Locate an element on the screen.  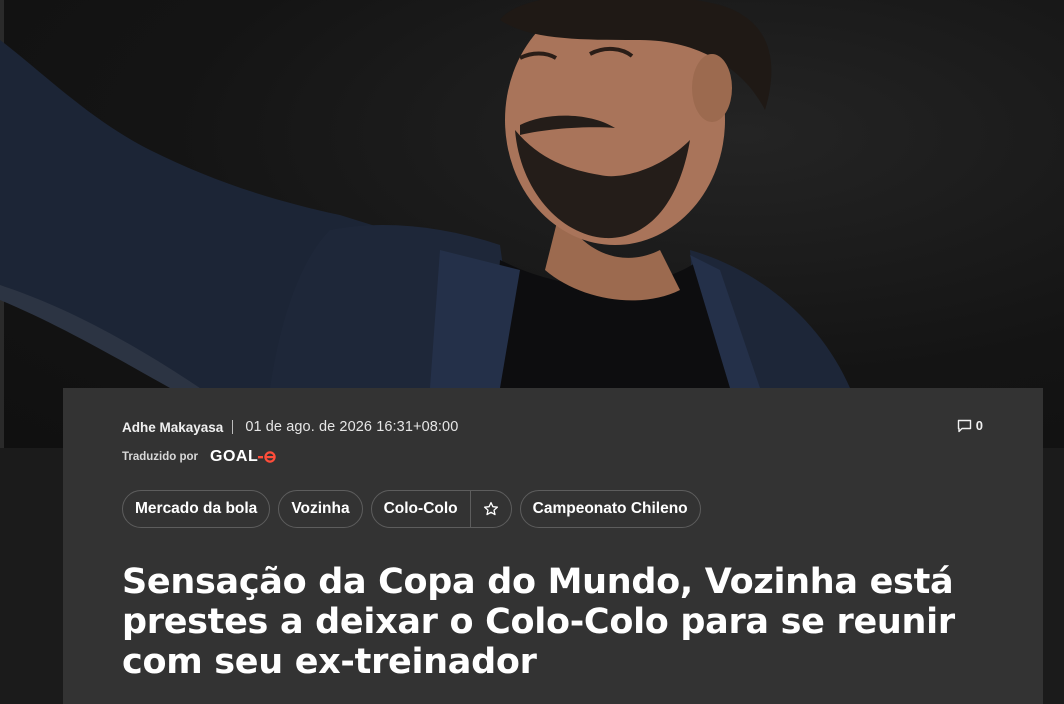
comment-count: 0 is located at coordinates (979, 425).